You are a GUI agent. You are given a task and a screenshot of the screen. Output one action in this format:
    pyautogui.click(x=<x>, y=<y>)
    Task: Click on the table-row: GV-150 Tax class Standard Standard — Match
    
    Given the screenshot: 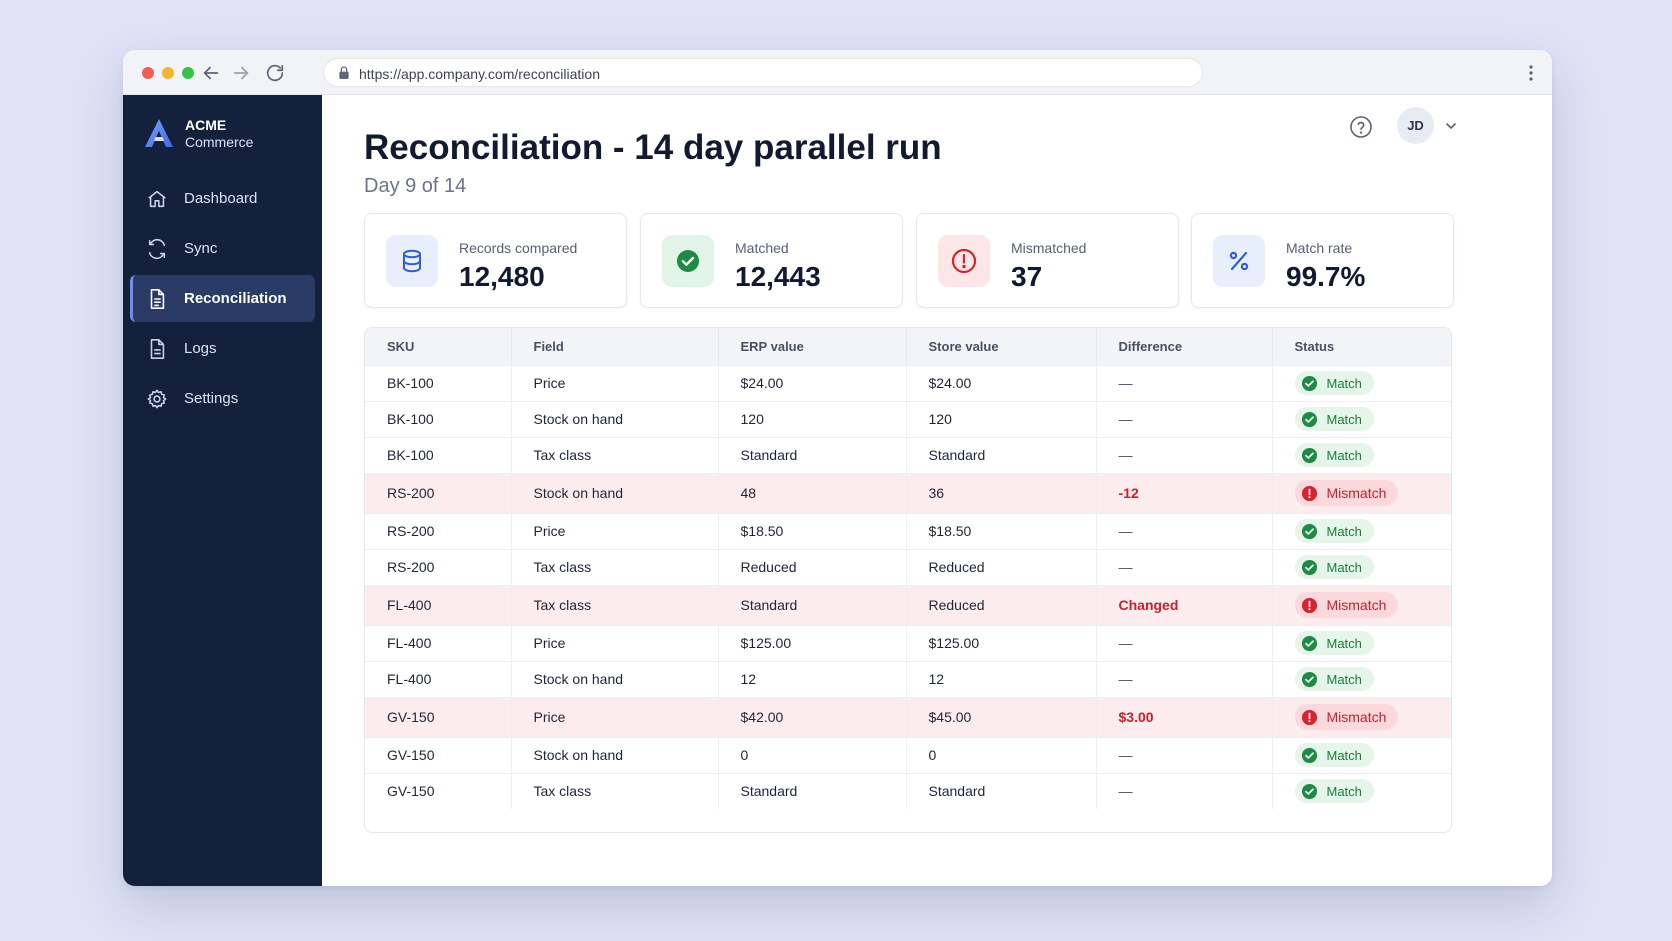 What is the action you would take?
    pyautogui.click(x=908, y=790)
    